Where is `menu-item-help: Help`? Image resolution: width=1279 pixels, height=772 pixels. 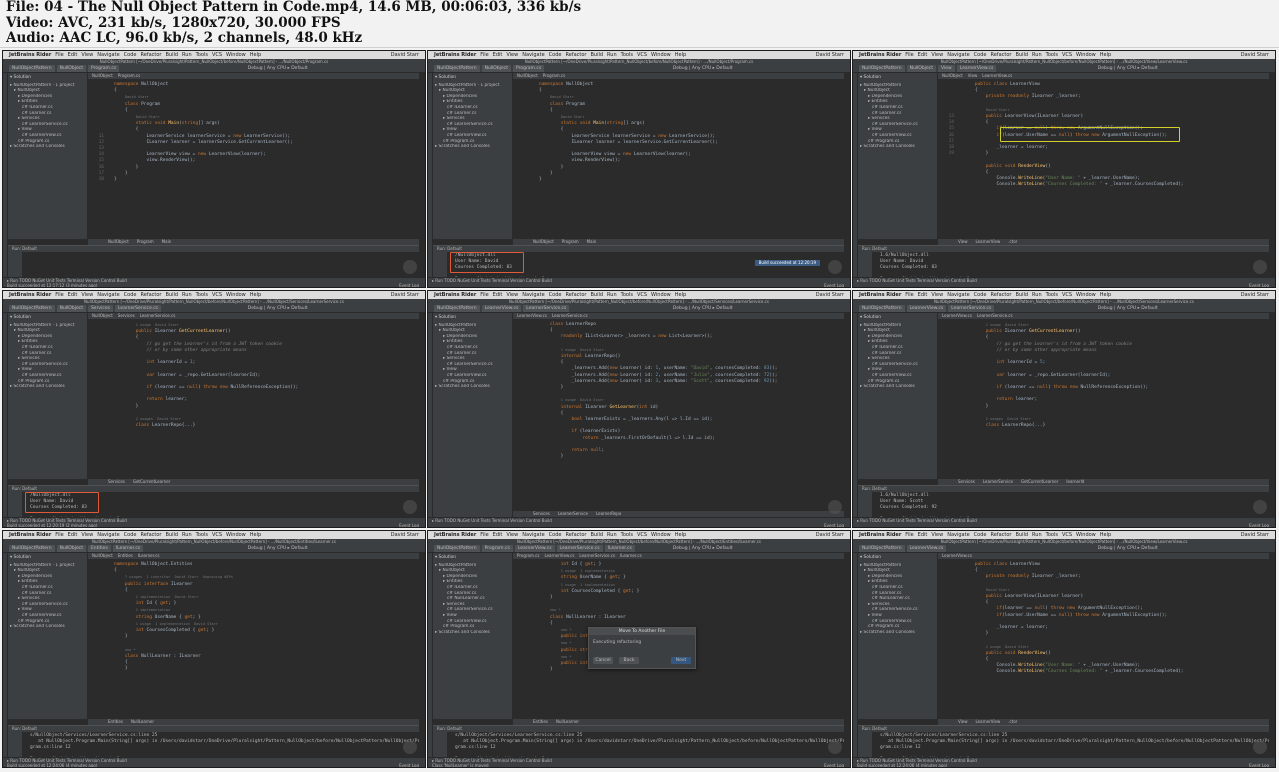 menu-item-help: Help is located at coordinates (255, 295).